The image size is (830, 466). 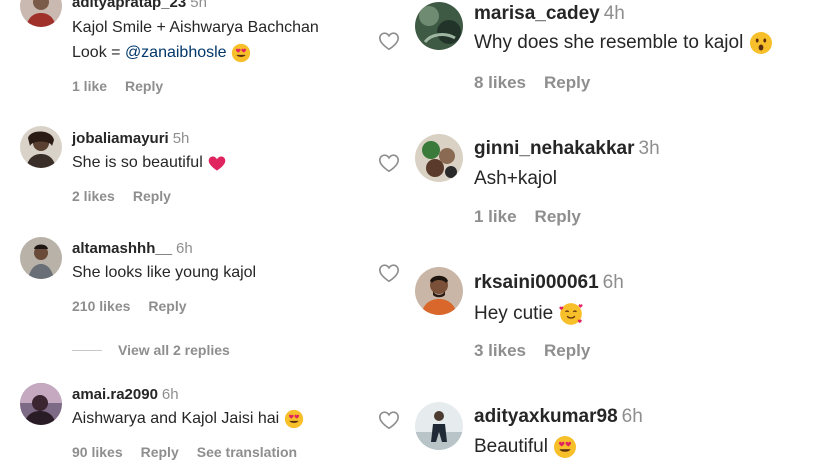 What do you see at coordinates (554, 148) in the screenshot?
I see `username: ginni_nehakakkar` at bounding box center [554, 148].